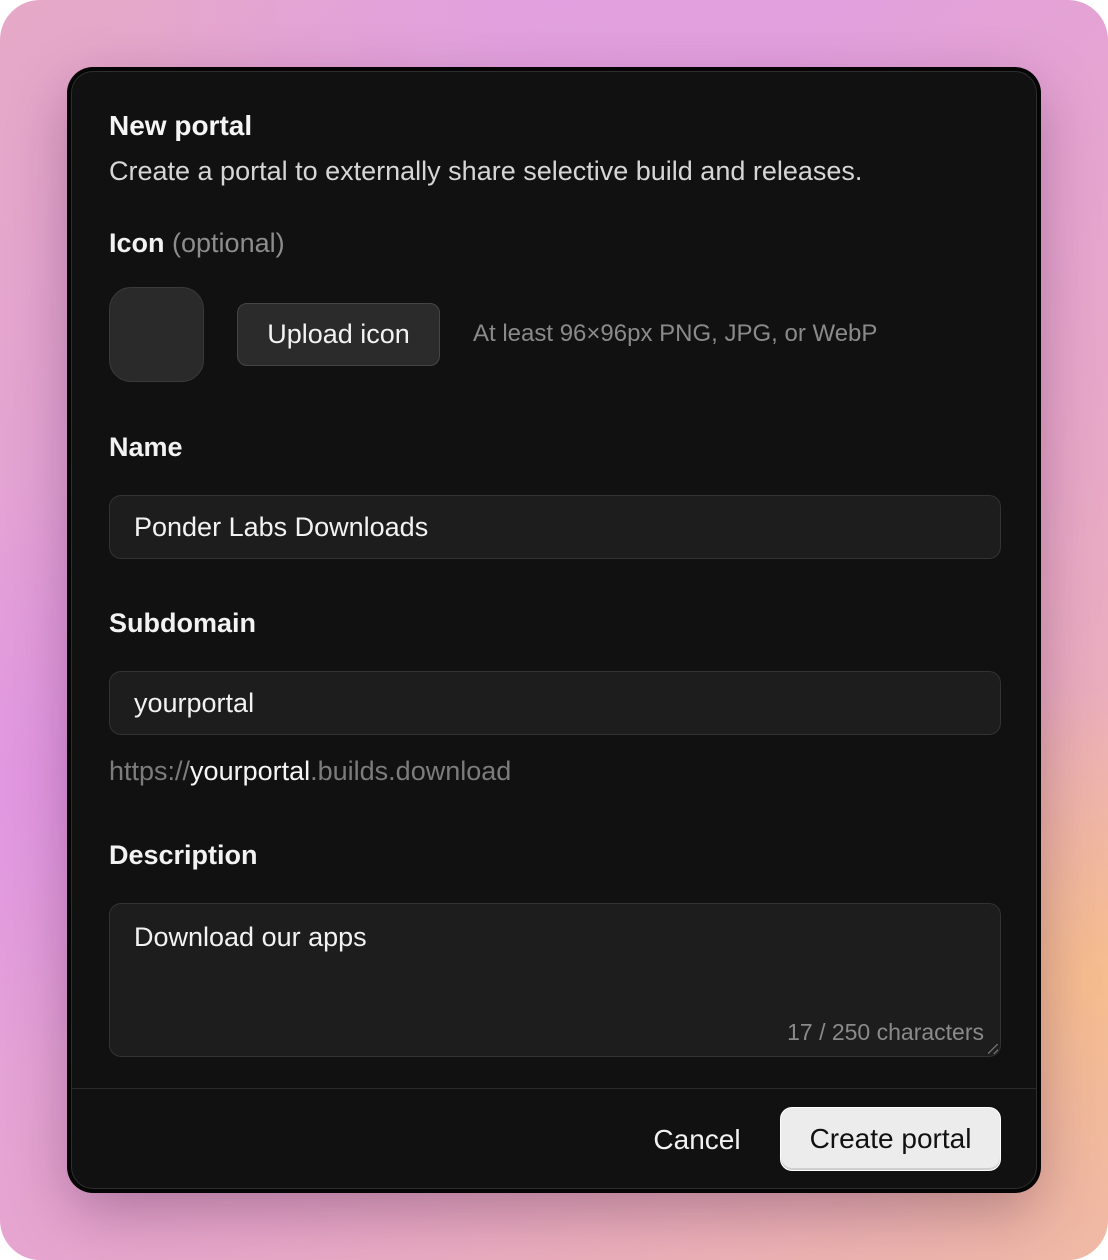 The width and height of the screenshot is (1108, 1260). I want to click on description-value: Download our apps, so click(250, 937).